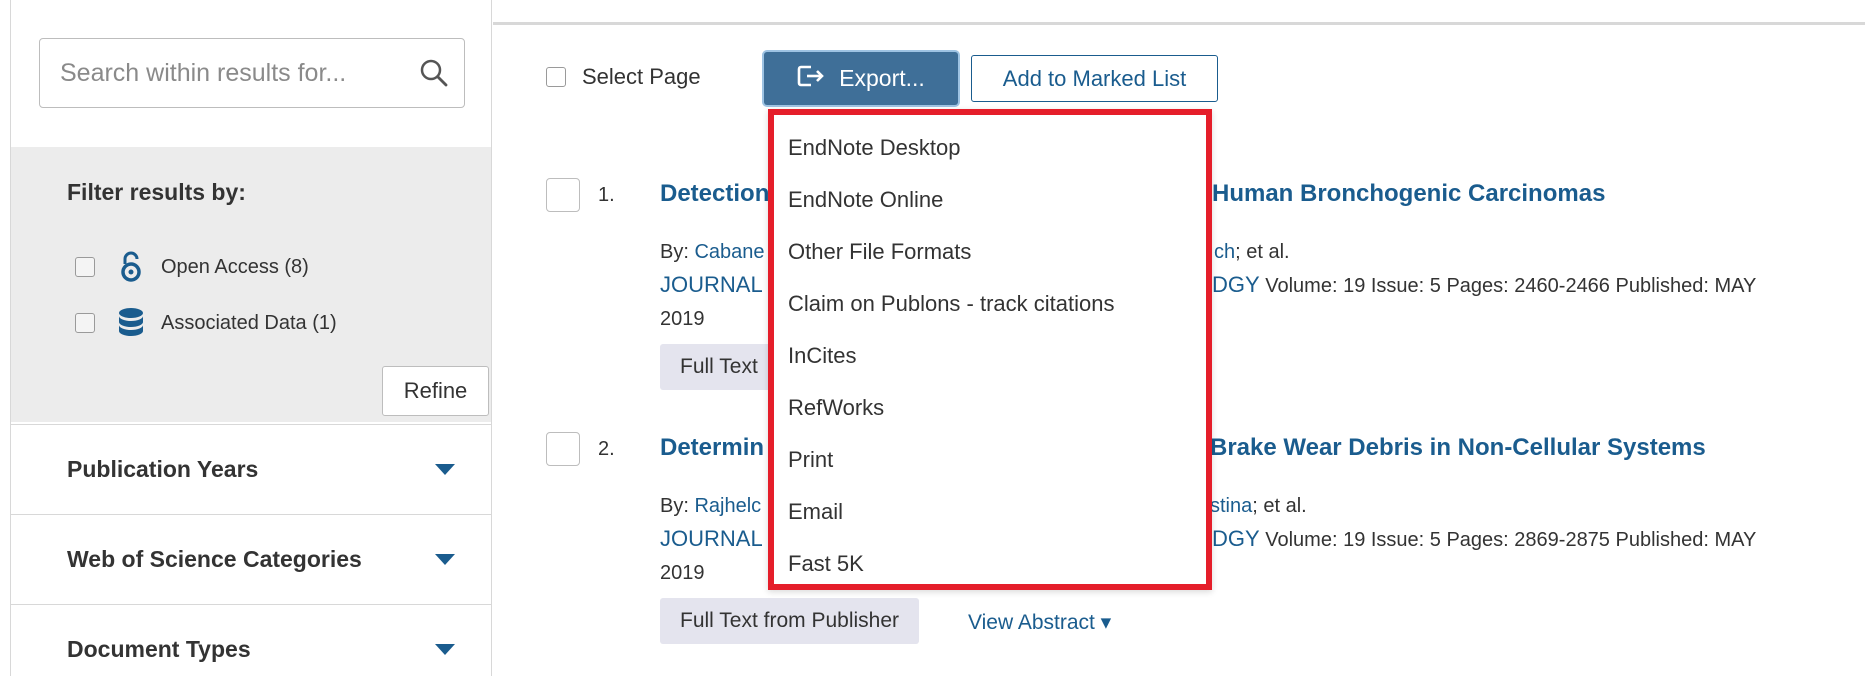  What do you see at coordinates (163, 469) in the screenshot?
I see `facet-label: Publication Years` at bounding box center [163, 469].